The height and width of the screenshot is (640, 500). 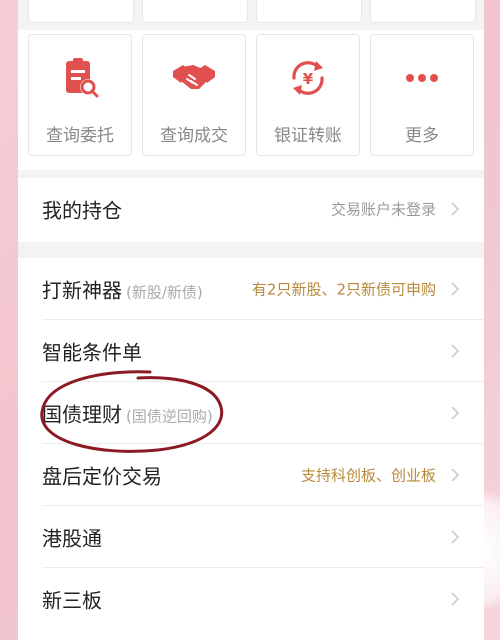 I want to click on after-hours-support-note: 支持科创板、创业板, so click(x=368, y=475).